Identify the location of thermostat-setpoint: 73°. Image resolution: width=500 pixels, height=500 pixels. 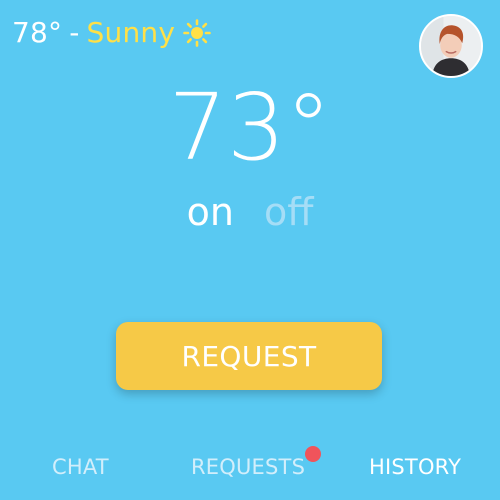
(250, 127).